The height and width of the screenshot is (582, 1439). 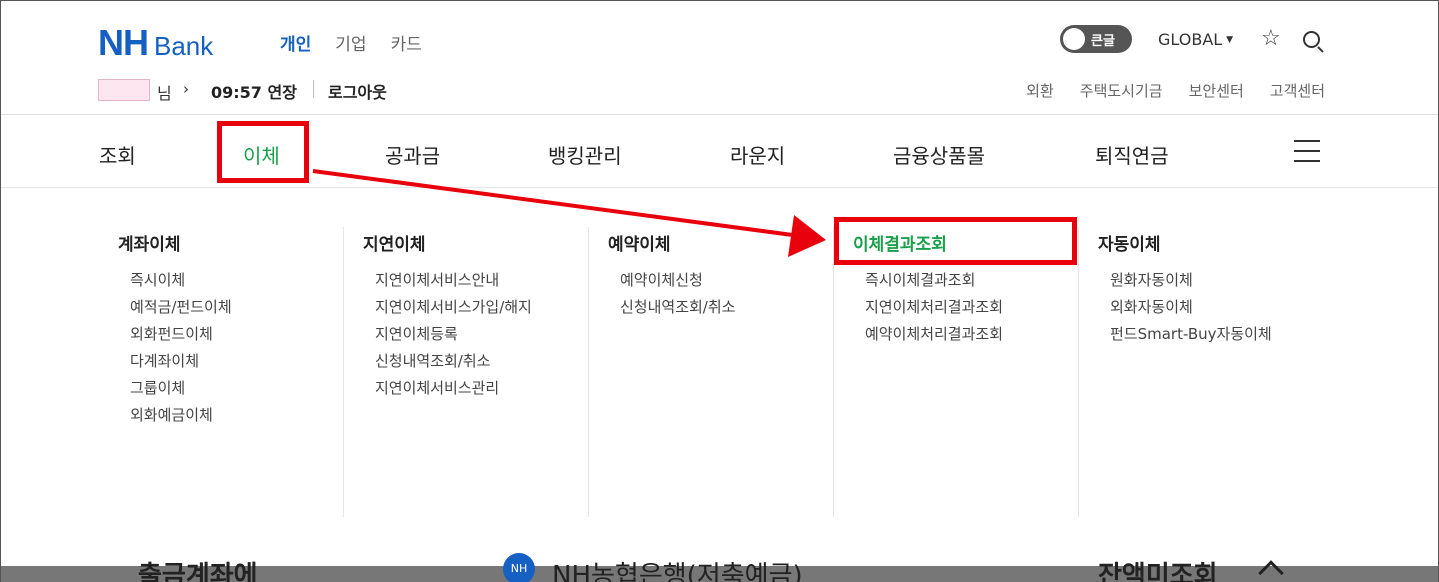 I want to click on bg-balance-label: 잔액미조회, so click(x=1158, y=571).